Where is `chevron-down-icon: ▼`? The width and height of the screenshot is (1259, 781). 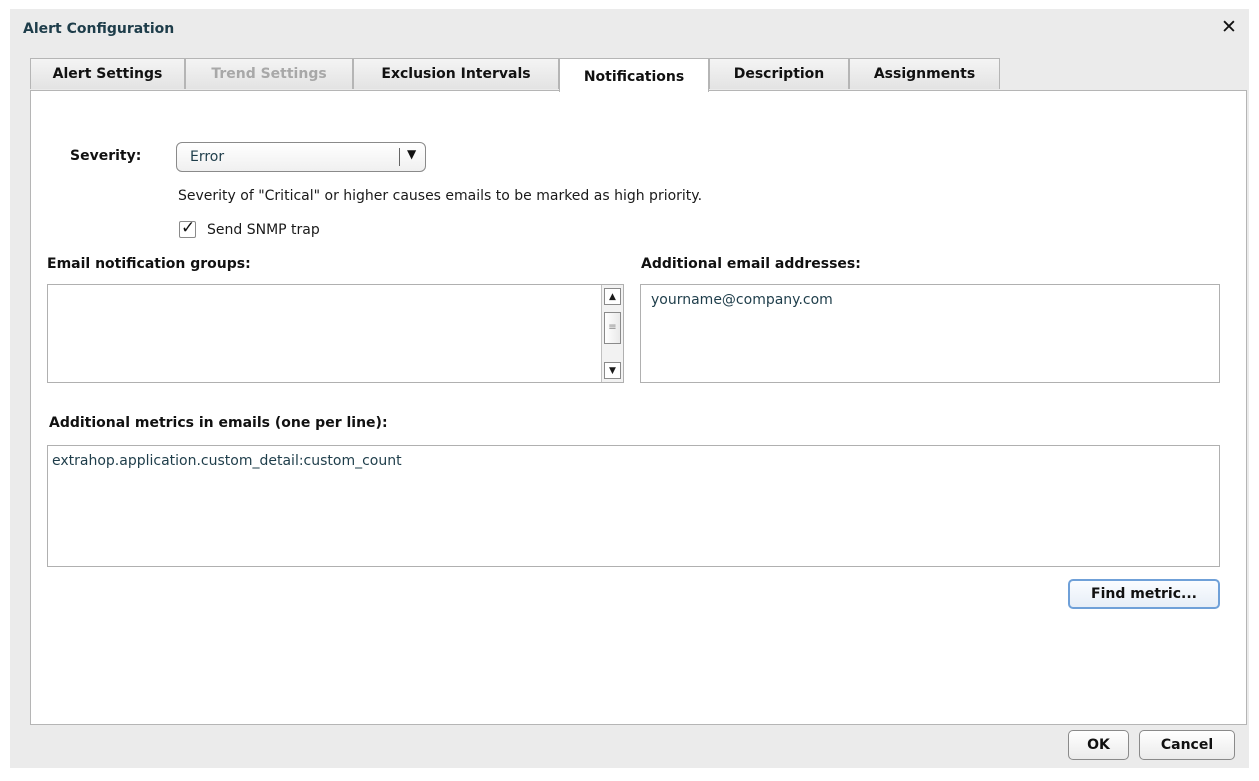
chevron-down-icon: ▼ is located at coordinates (412, 154).